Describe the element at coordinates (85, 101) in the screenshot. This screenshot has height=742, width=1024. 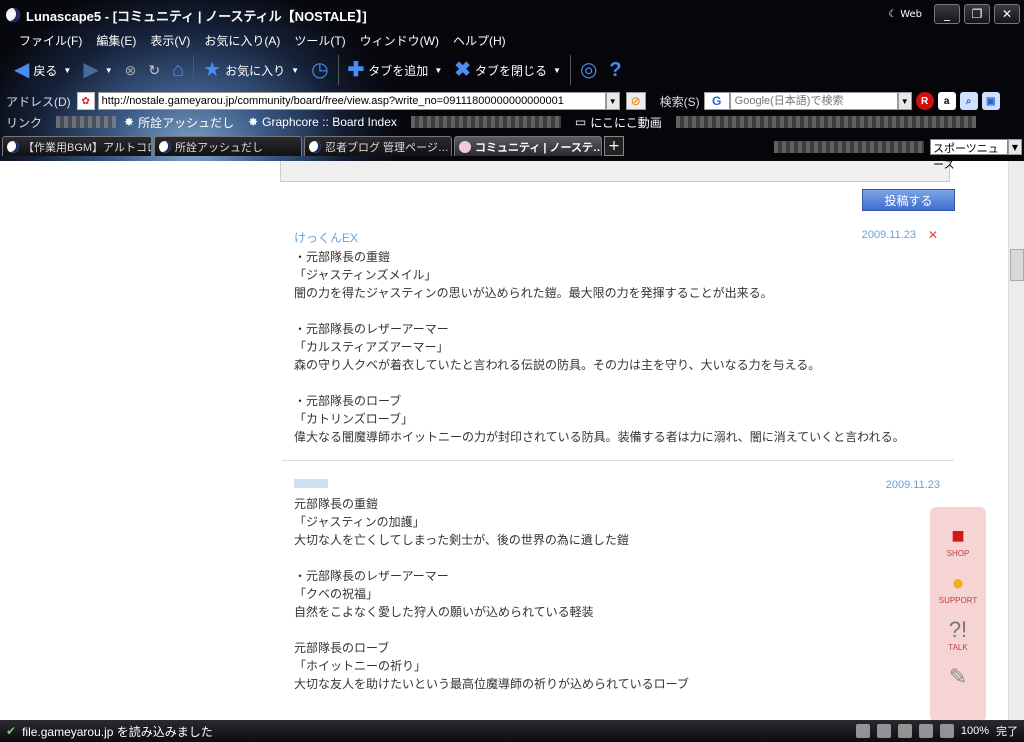
I see `site-favicon-icon: ✿` at that location.